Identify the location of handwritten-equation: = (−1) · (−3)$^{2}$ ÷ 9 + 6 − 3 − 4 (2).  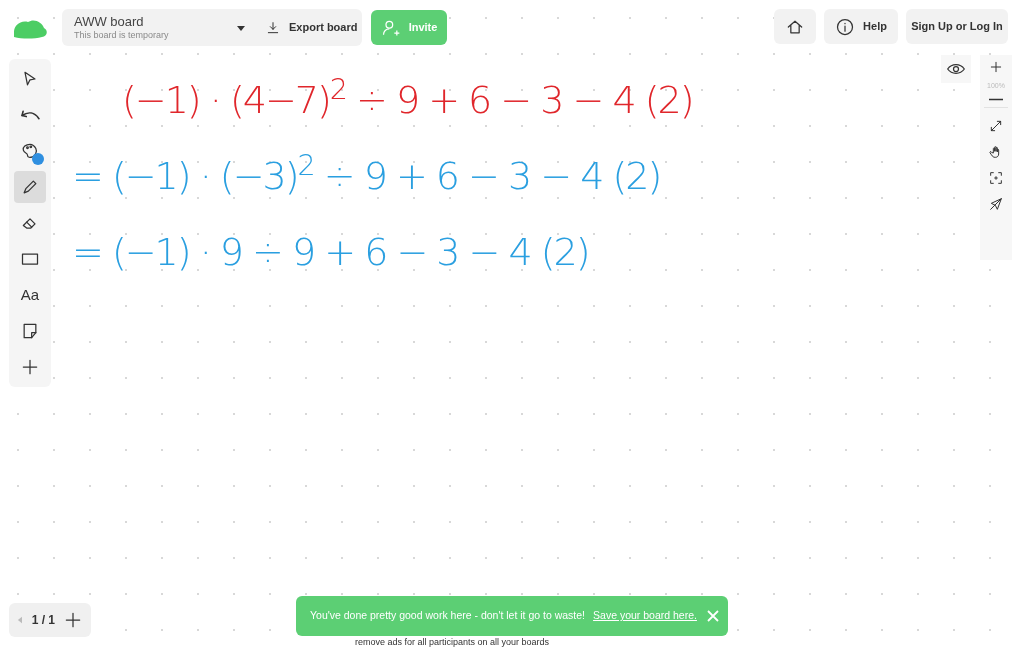
(367, 174).